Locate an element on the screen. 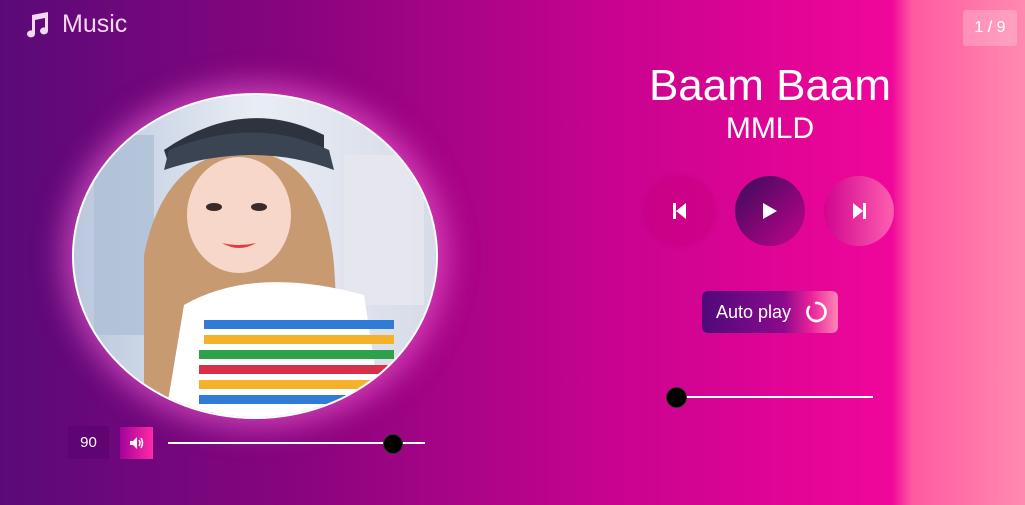 The width and height of the screenshot is (1025, 505). track-counter: 1 / 9 is located at coordinates (990, 28).